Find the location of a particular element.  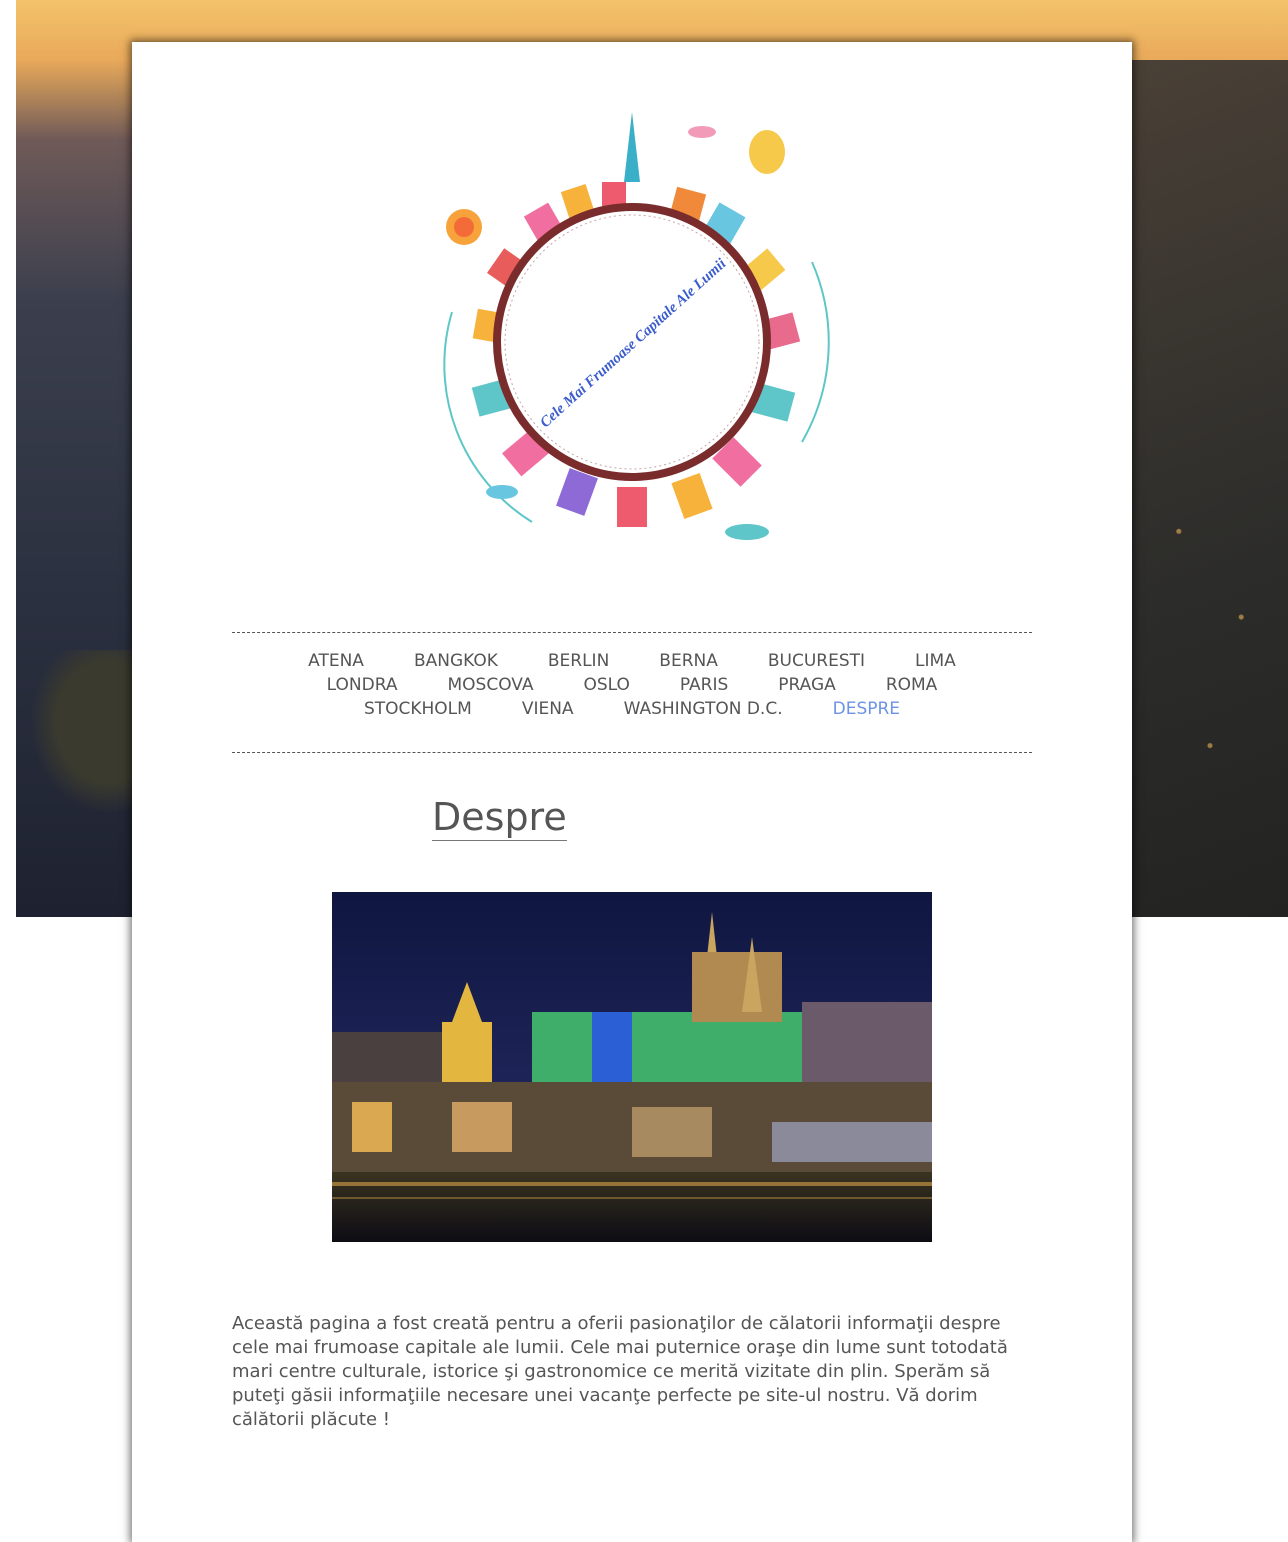

orbit-arc-right is located at coordinates (815, 352).